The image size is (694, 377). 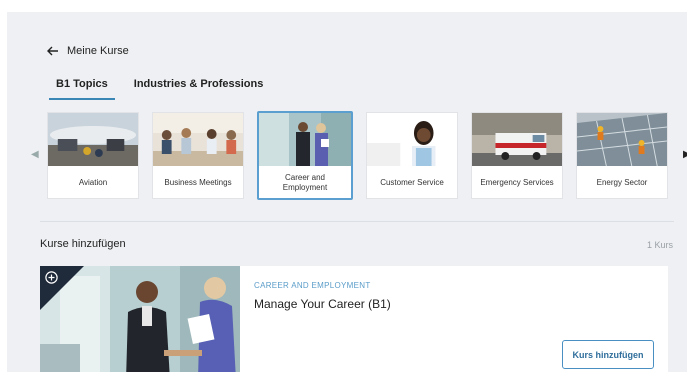 What do you see at coordinates (98, 51) in the screenshot?
I see `back-link-label: Meine Kurse` at bounding box center [98, 51].